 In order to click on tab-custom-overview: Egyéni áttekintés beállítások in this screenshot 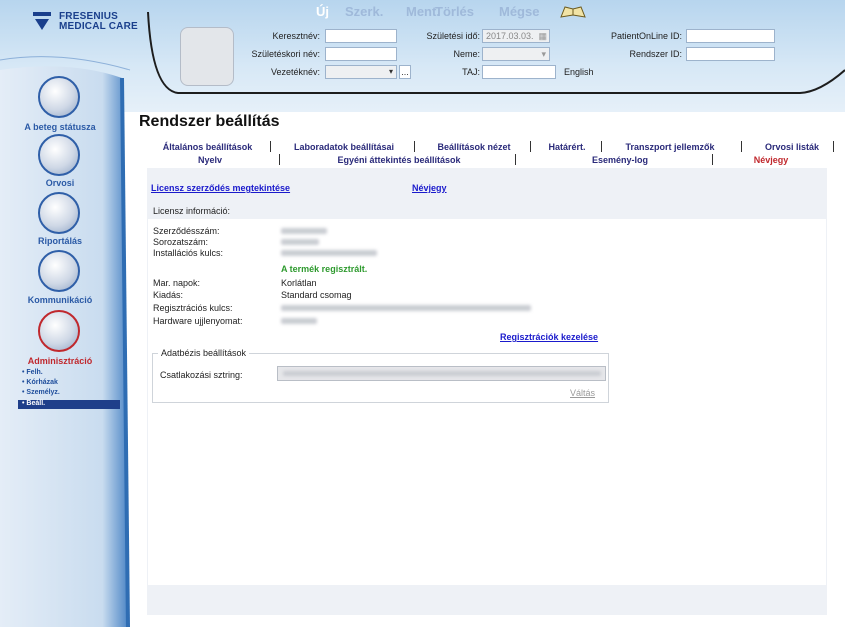, I will do `click(399, 160)`.